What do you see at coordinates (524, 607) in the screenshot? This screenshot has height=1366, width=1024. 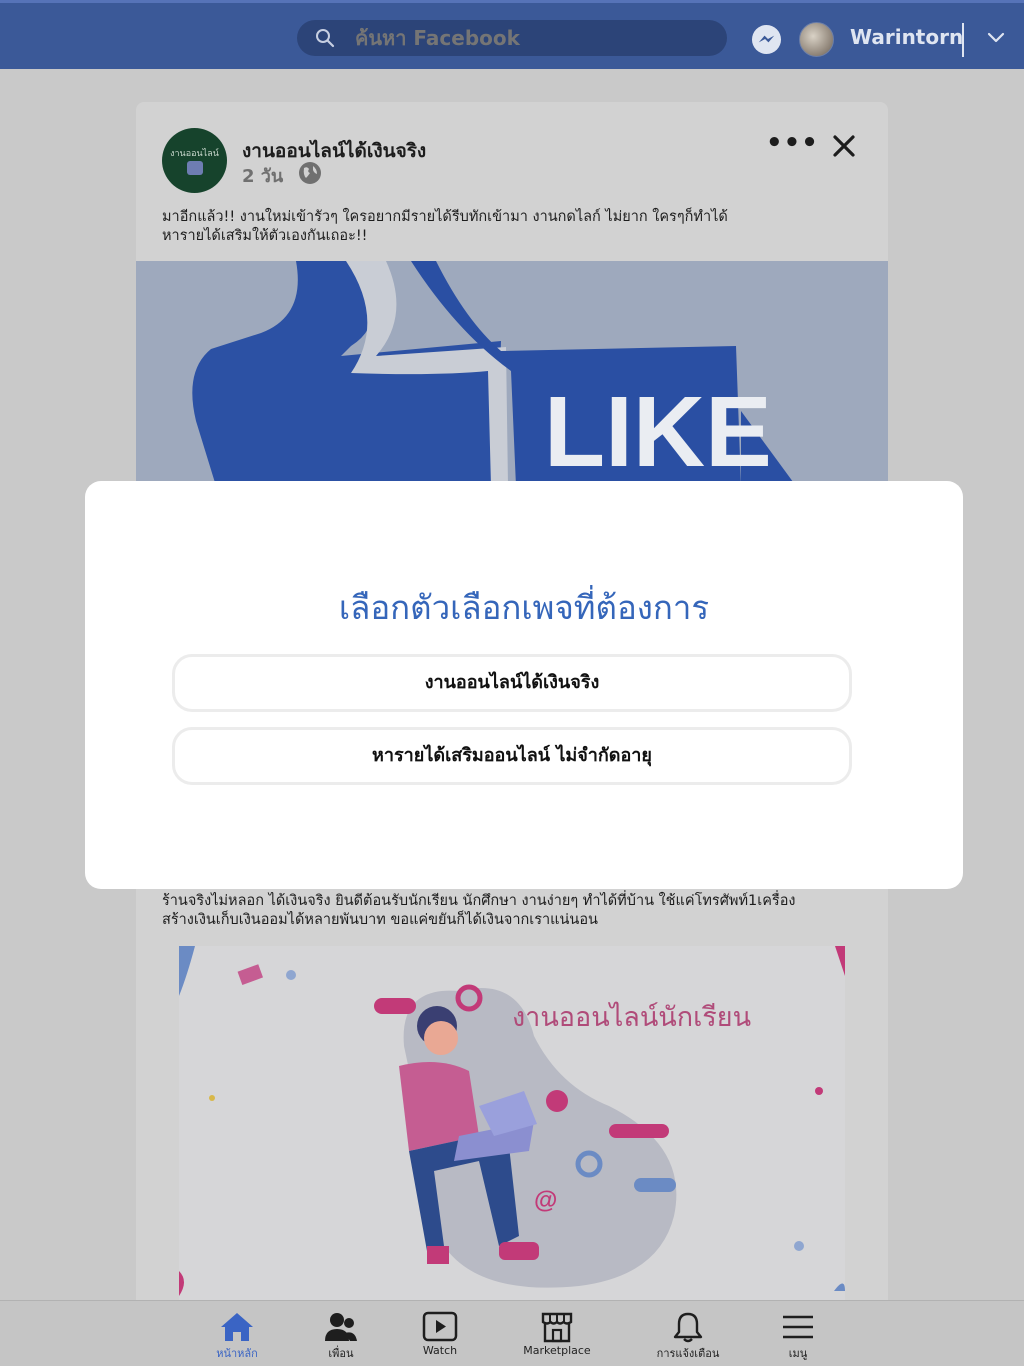 I see `modal-title: เลือกตัวเลือกเพจที่ต้องการ` at bounding box center [524, 607].